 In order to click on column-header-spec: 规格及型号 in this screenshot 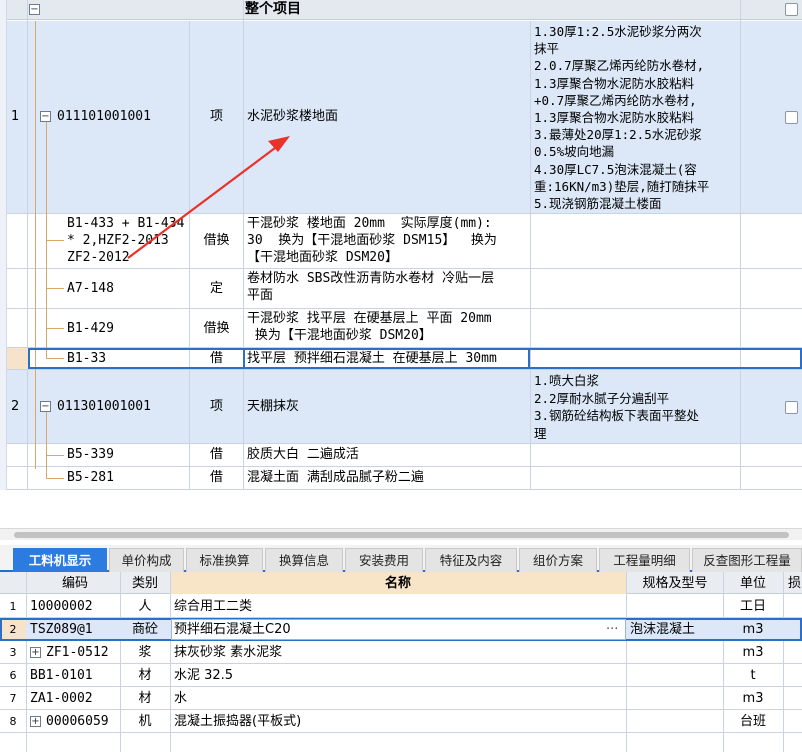, I will do `click(675, 583)`.